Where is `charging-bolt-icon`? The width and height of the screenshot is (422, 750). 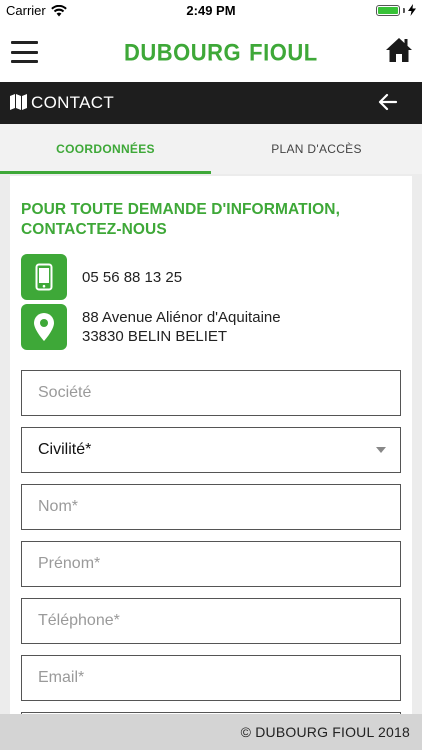 charging-bolt-icon is located at coordinates (412, 10).